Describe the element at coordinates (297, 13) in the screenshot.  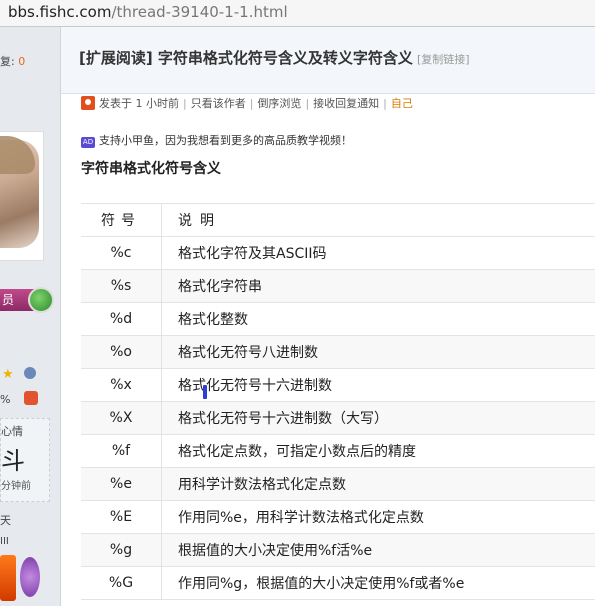
I see `address-bar: bbs.fishc.com/thread-39140-1-1.html` at that location.